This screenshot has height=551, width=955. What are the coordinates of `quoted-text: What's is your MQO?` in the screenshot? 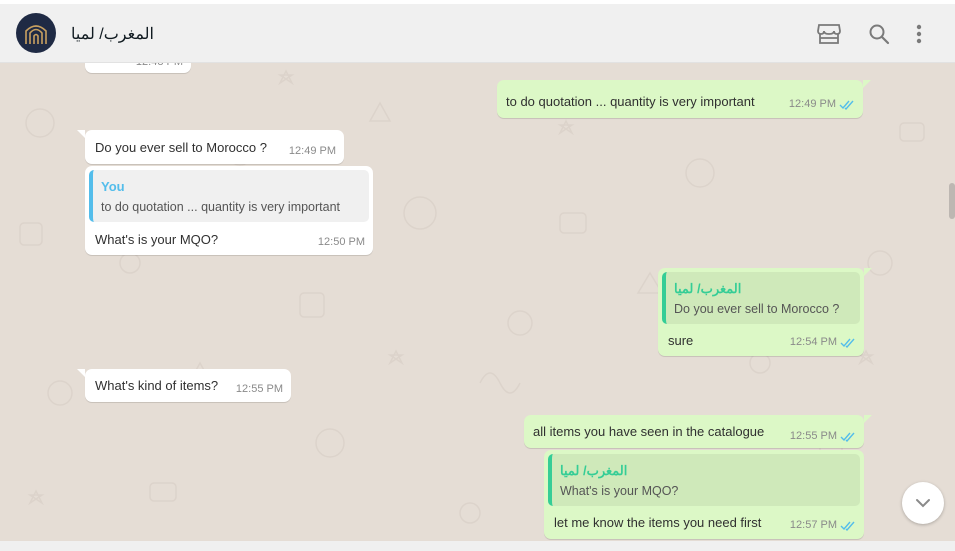 It's located at (619, 491).